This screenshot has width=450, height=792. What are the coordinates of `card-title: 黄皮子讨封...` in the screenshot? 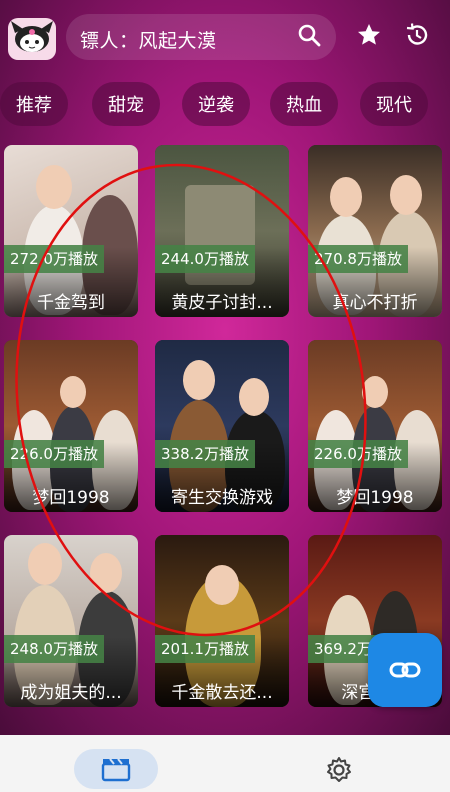 It's located at (222, 303).